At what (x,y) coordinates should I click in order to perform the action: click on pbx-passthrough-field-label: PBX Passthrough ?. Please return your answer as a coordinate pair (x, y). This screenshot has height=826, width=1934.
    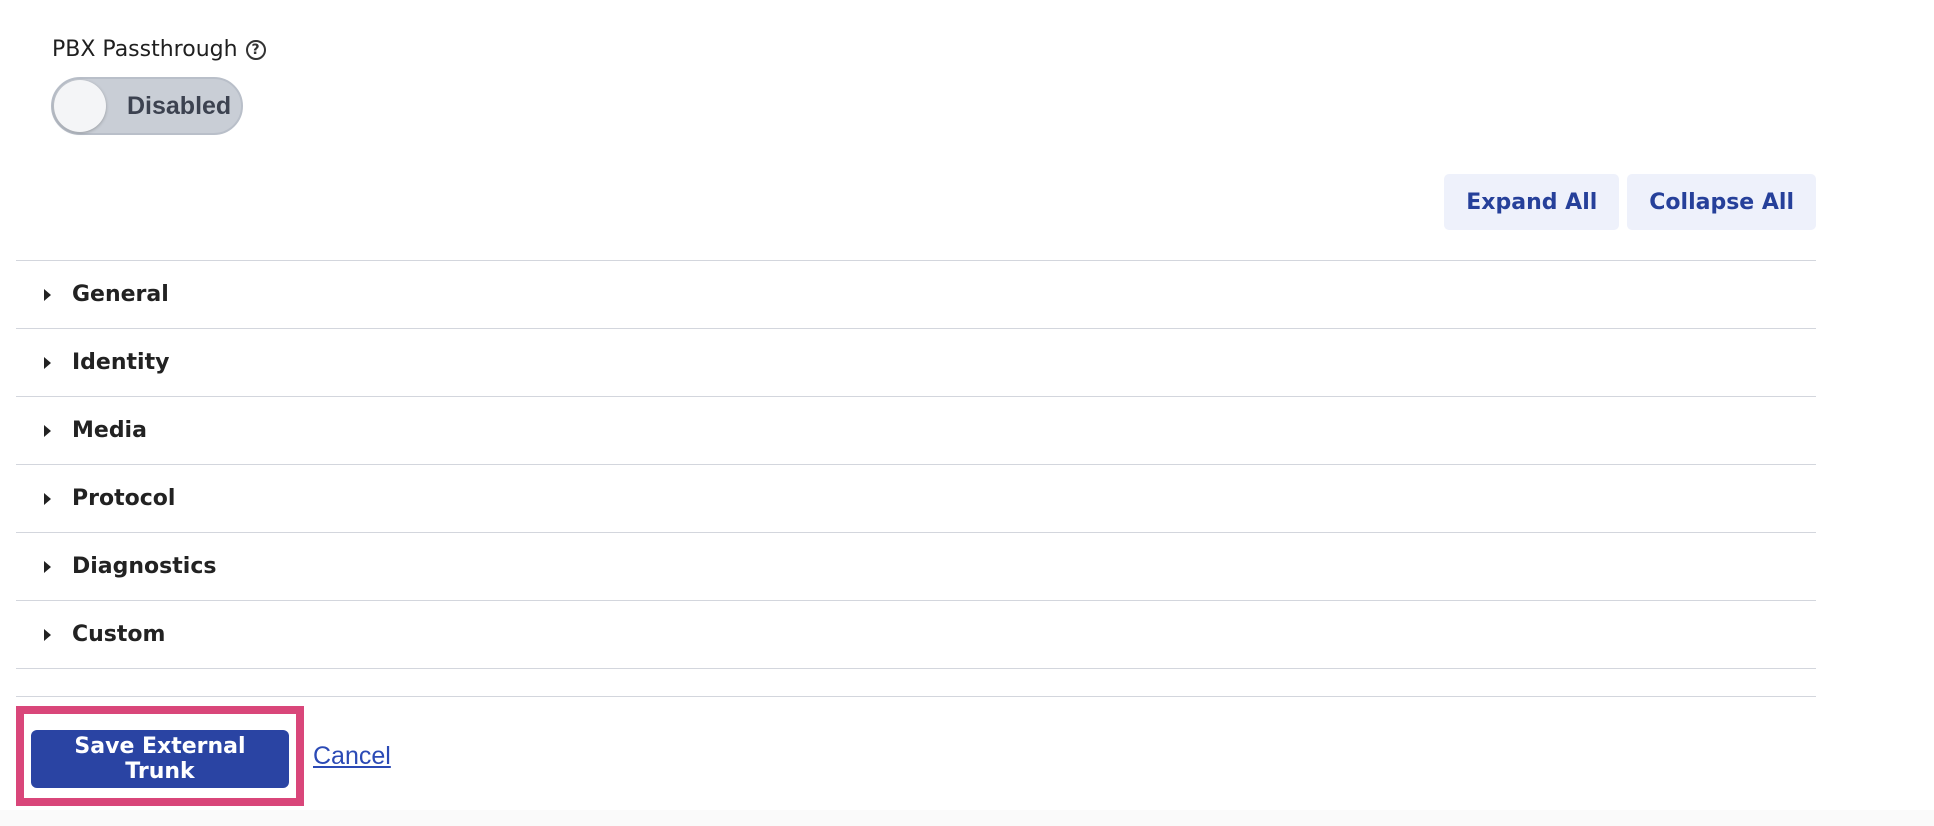
    Looking at the image, I should click on (159, 49).